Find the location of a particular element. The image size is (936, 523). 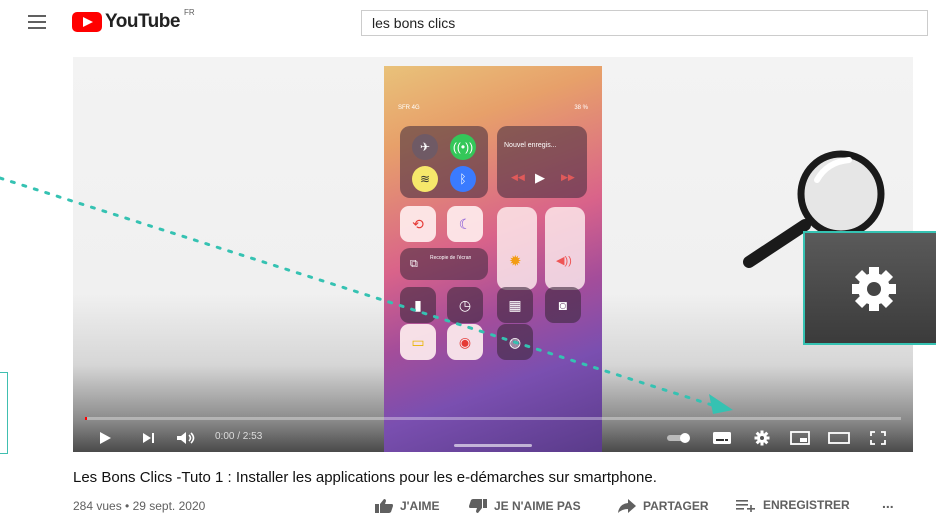

camera-icon: ◙ is located at coordinates (563, 305).